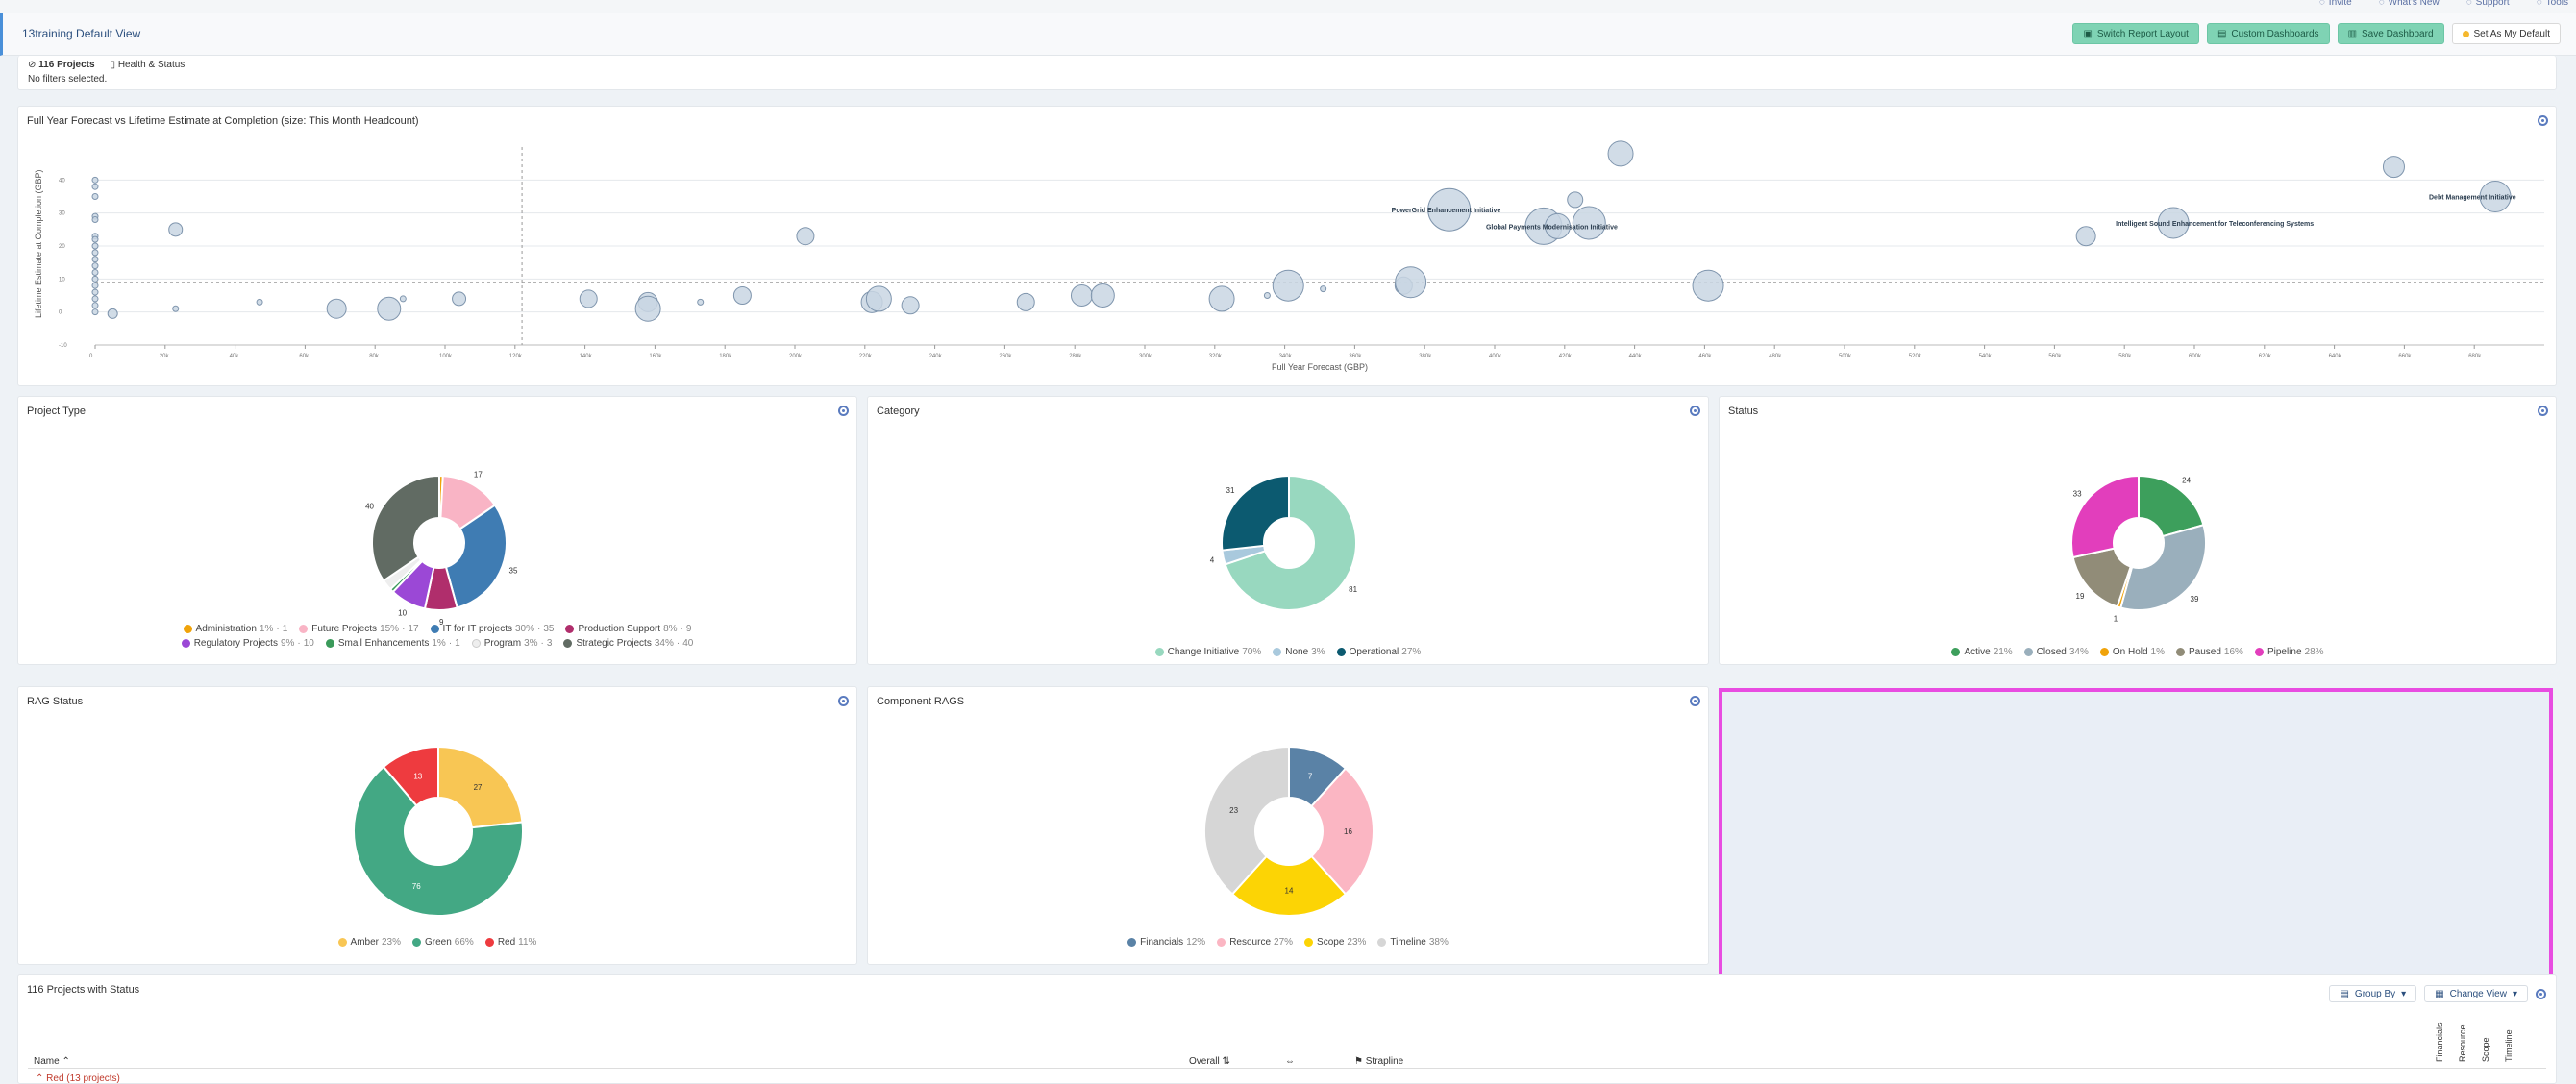 The image size is (2576, 1084). Describe the element at coordinates (52, 1061) in the screenshot. I see `col-name-header: Name ⌃` at that location.